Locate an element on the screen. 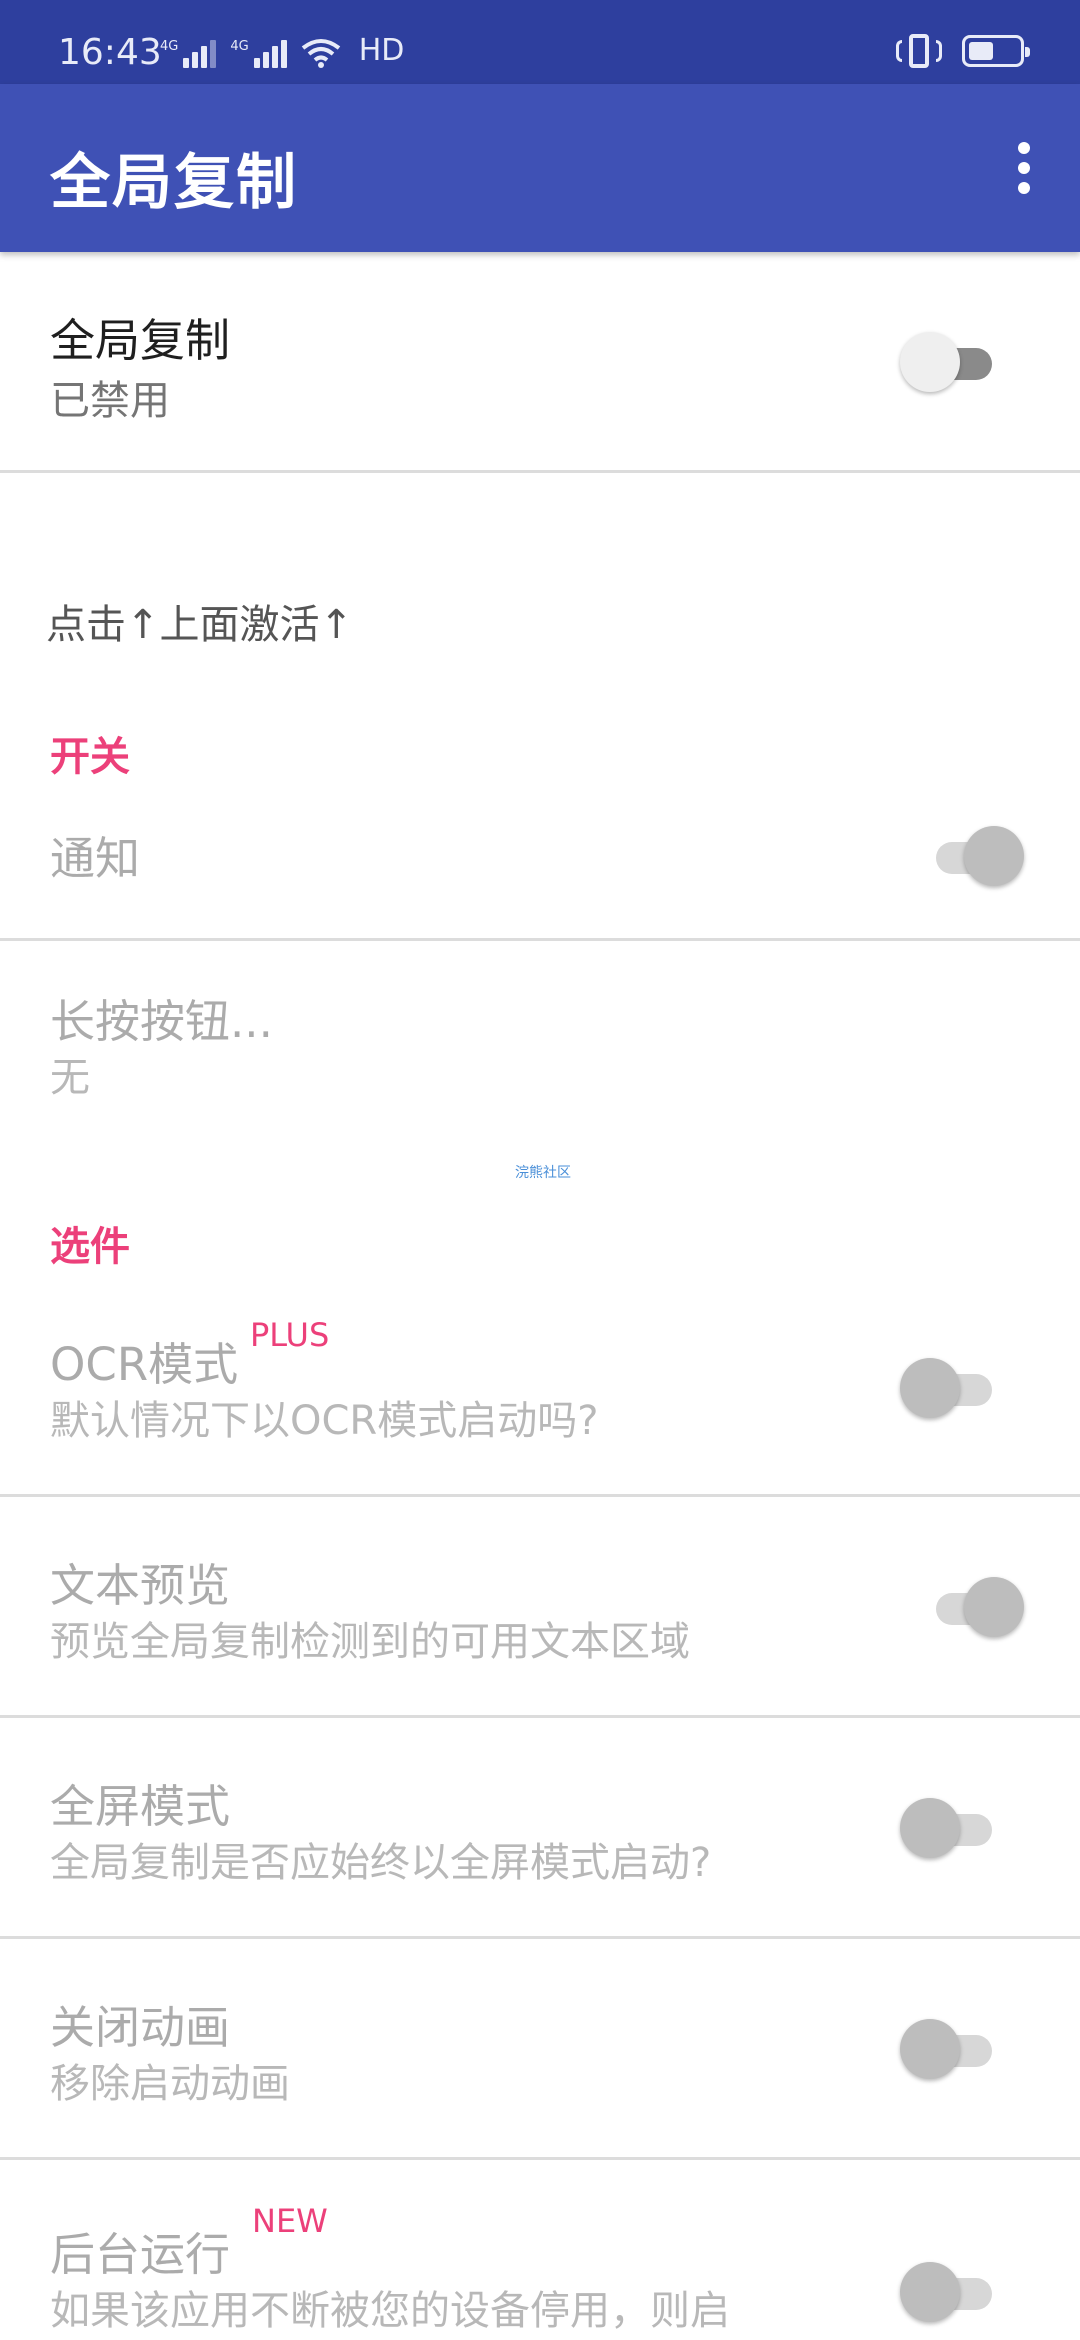 The image size is (1080, 2340). text-preview-summary: 预览全局复制检测到的可用文本区域 is located at coordinates (370, 1642).